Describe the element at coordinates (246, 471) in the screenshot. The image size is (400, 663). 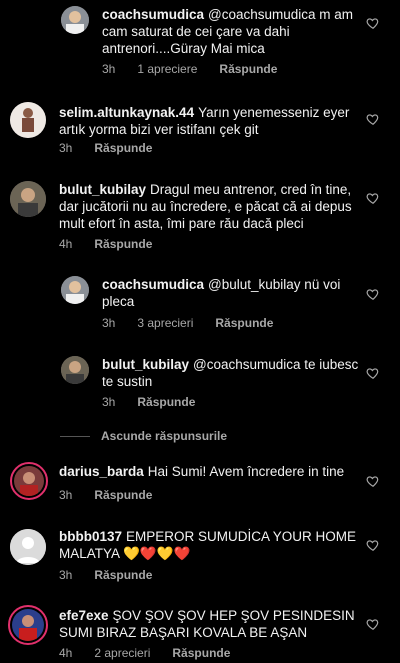
I see `comment-body: Hai Sumi! Avem încredere in tine` at that location.